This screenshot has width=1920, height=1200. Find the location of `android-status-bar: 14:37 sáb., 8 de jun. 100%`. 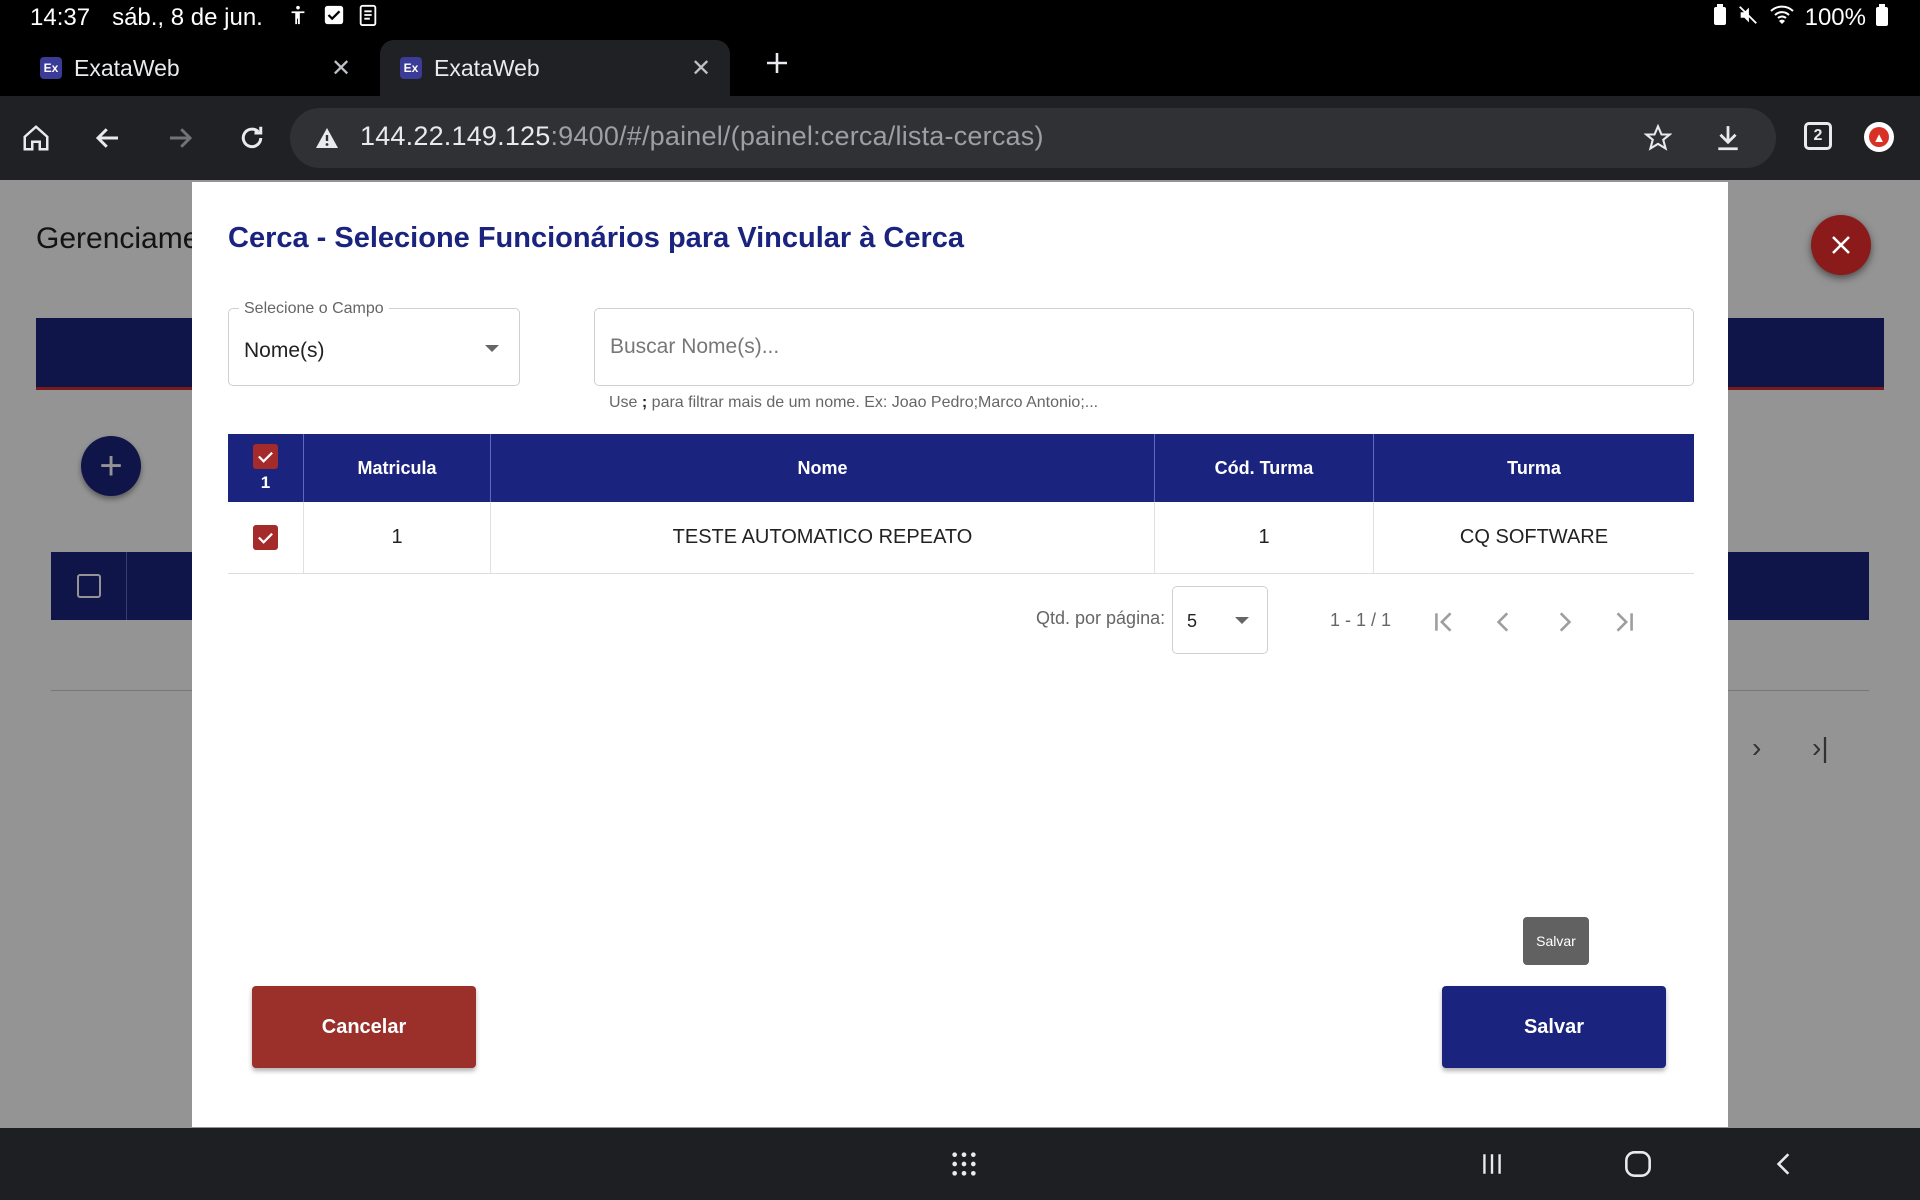

android-status-bar: 14:37 sáb., 8 de jun. 100% is located at coordinates (960, 18).